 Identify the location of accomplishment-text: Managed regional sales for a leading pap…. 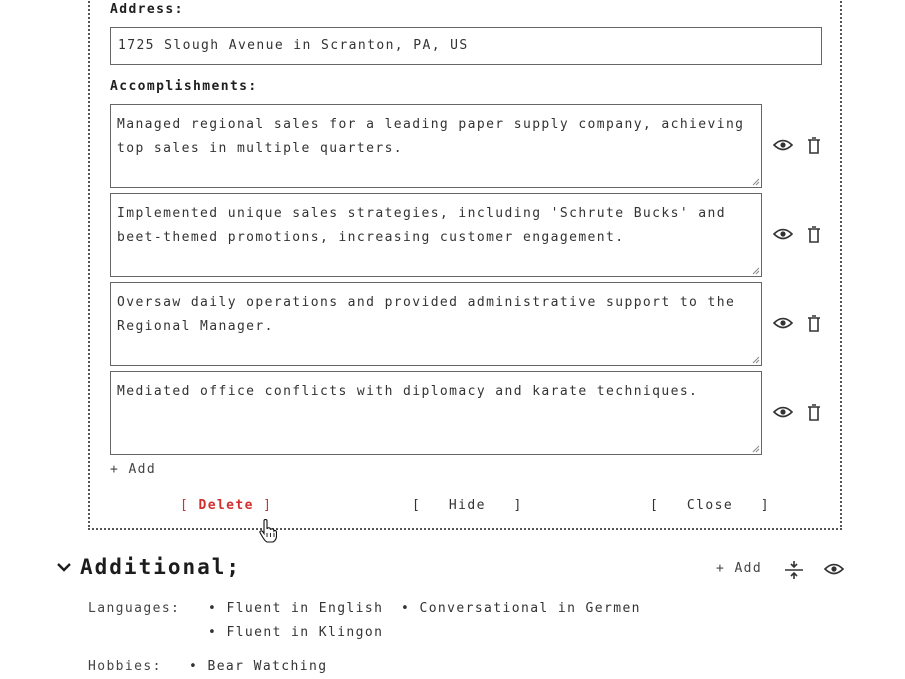
(431, 136).